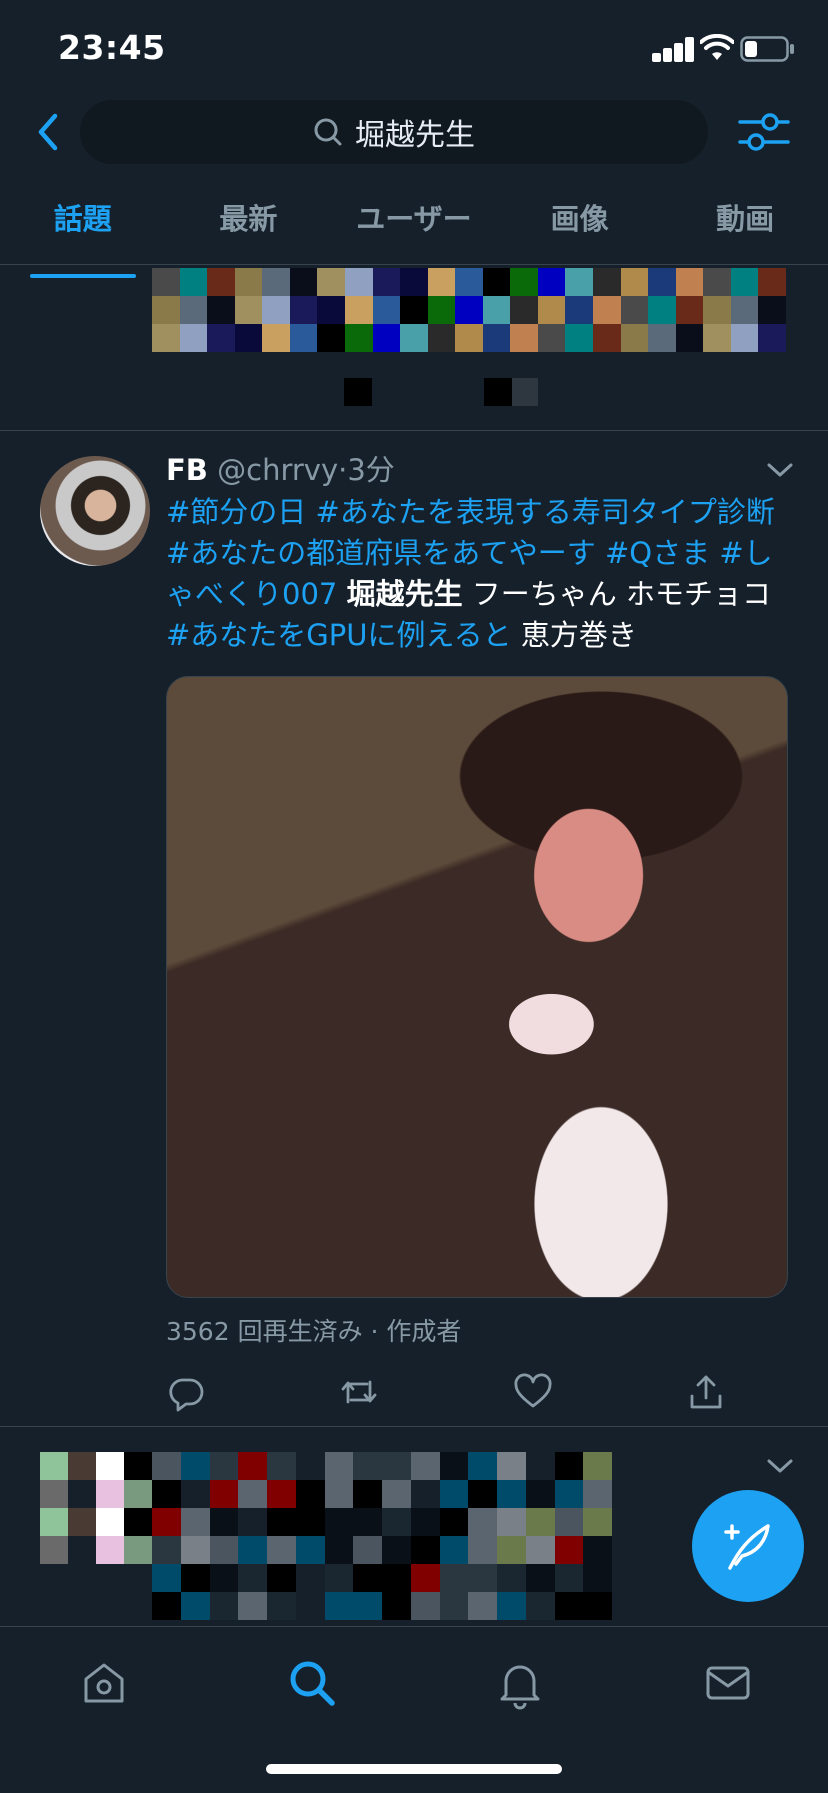 Image resolution: width=828 pixels, height=1793 pixels. What do you see at coordinates (83, 234) in the screenshot?
I see `tab-top: 話題` at bounding box center [83, 234].